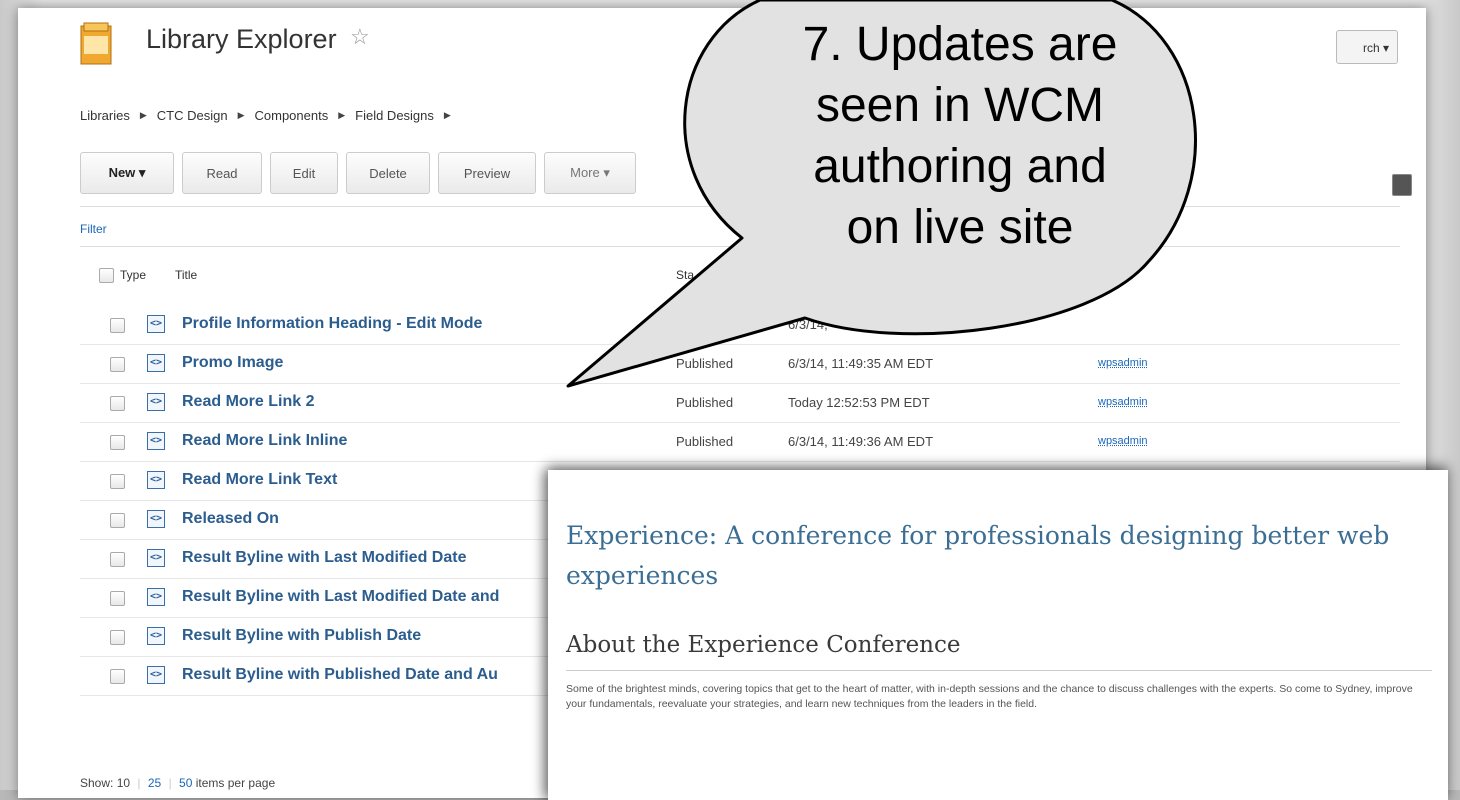 The image size is (1460, 800). I want to click on preview-button: Preview, so click(487, 173).